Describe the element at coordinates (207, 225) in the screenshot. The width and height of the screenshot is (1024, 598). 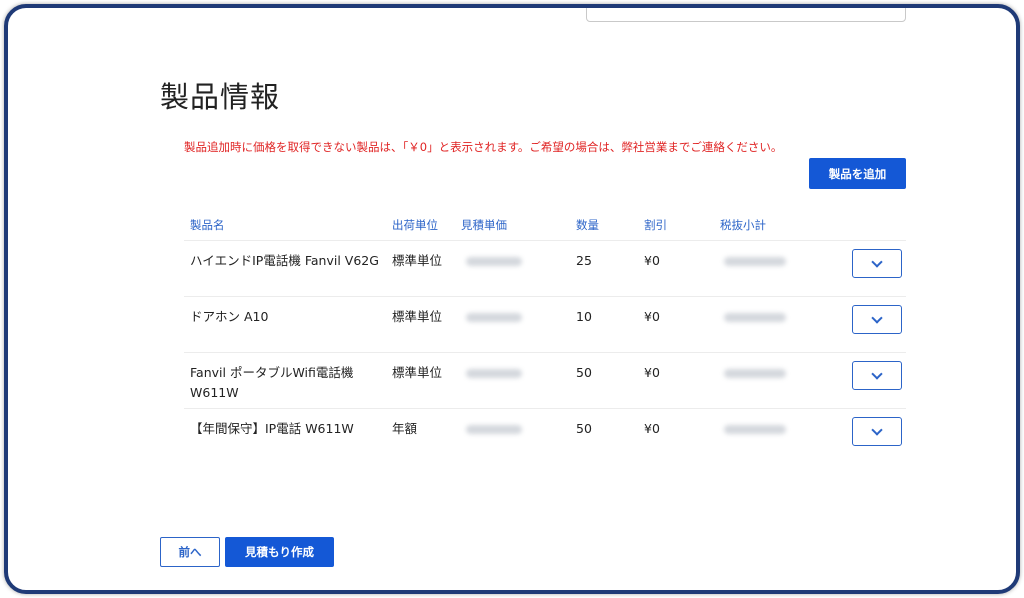
I see `header-name: 製品名` at that location.